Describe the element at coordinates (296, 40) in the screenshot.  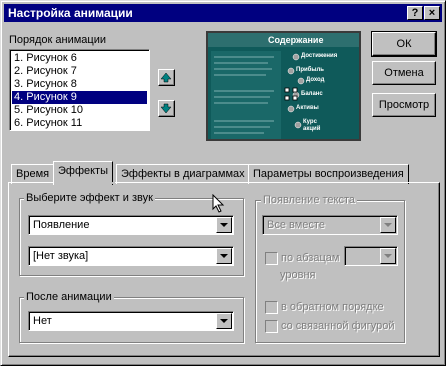
I see `preview-heading: Содержание` at that location.